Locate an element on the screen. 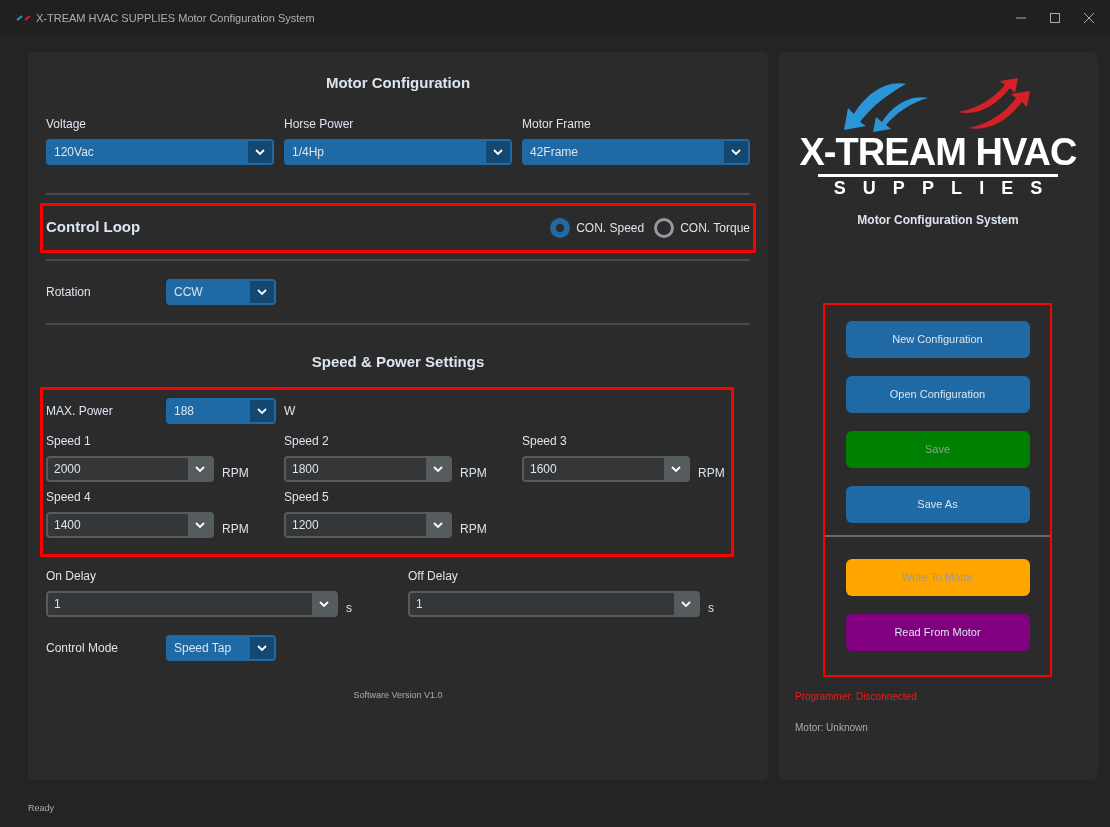  field-label: Speed 3 is located at coordinates (545, 441).